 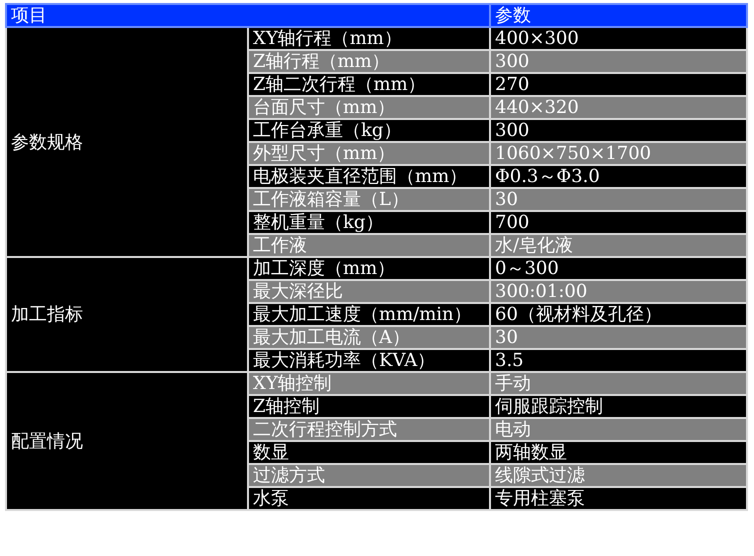 What do you see at coordinates (618, 429) in the screenshot?
I see `table-cell: 电动` at bounding box center [618, 429].